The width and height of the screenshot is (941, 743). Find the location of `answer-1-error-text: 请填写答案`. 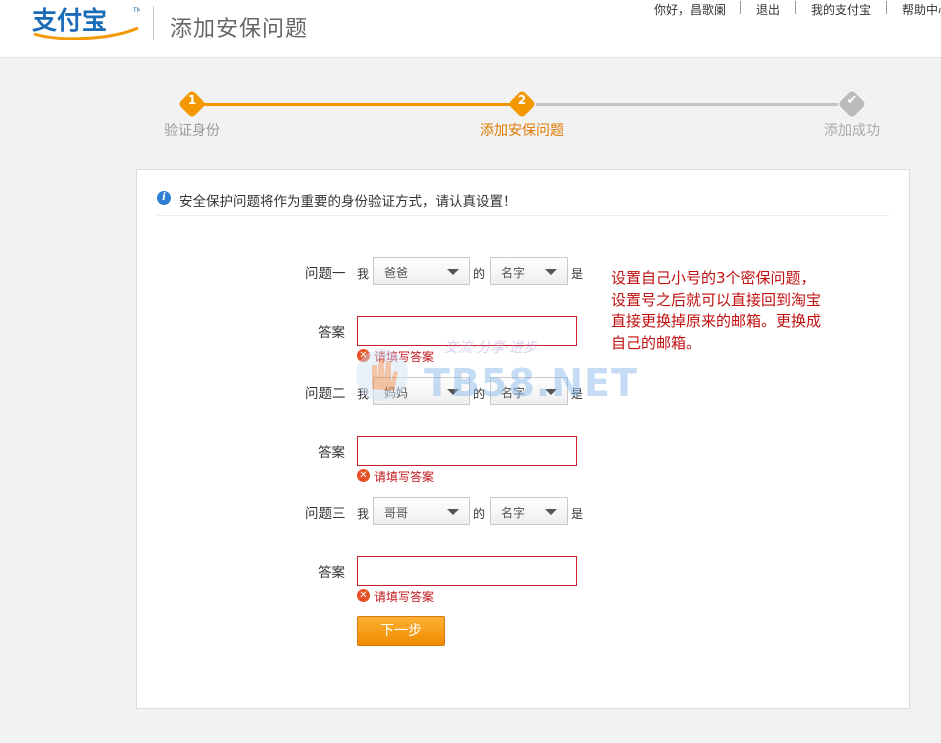

answer-1-error-text: 请填写答案 is located at coordinates (404, 357).